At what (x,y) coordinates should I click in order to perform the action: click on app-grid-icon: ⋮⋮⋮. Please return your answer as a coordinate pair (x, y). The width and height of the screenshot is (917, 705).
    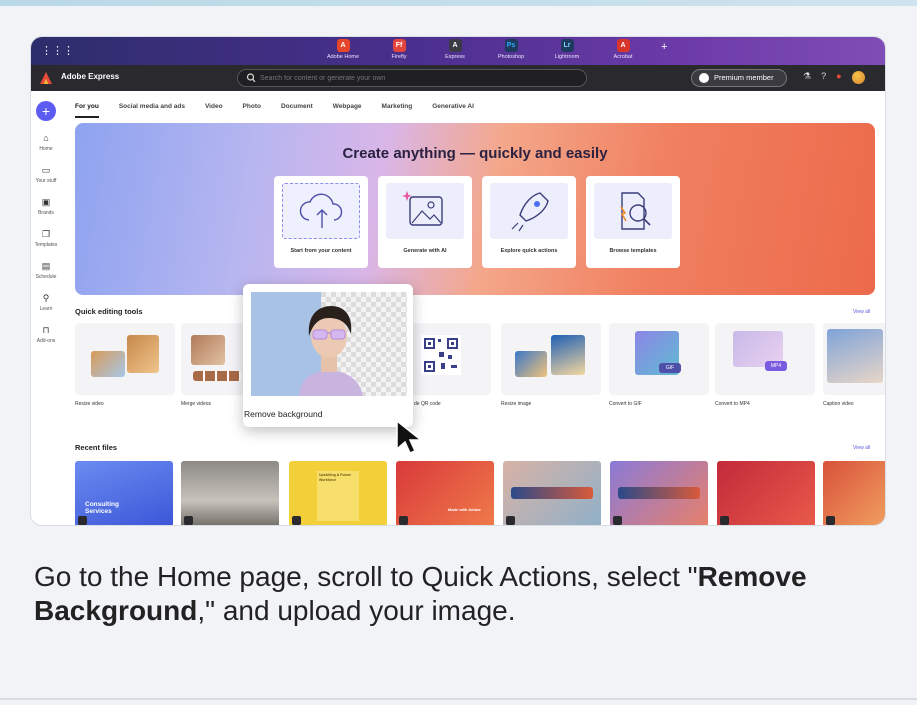
    Looking at the image, I should click on (57, 51).